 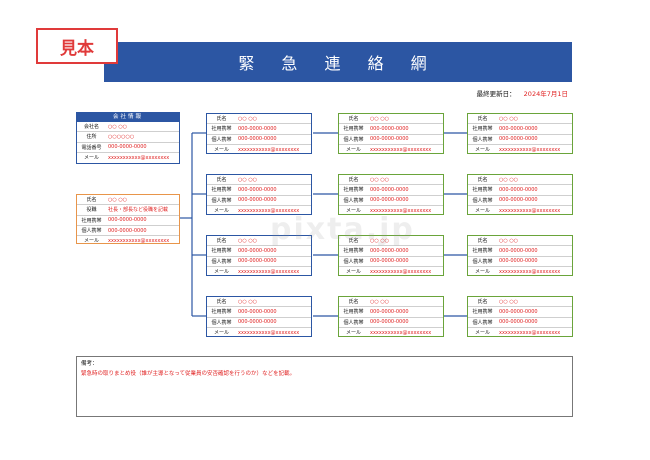 I want to click on company-address-label: 住所, so click(x=91, y=137).